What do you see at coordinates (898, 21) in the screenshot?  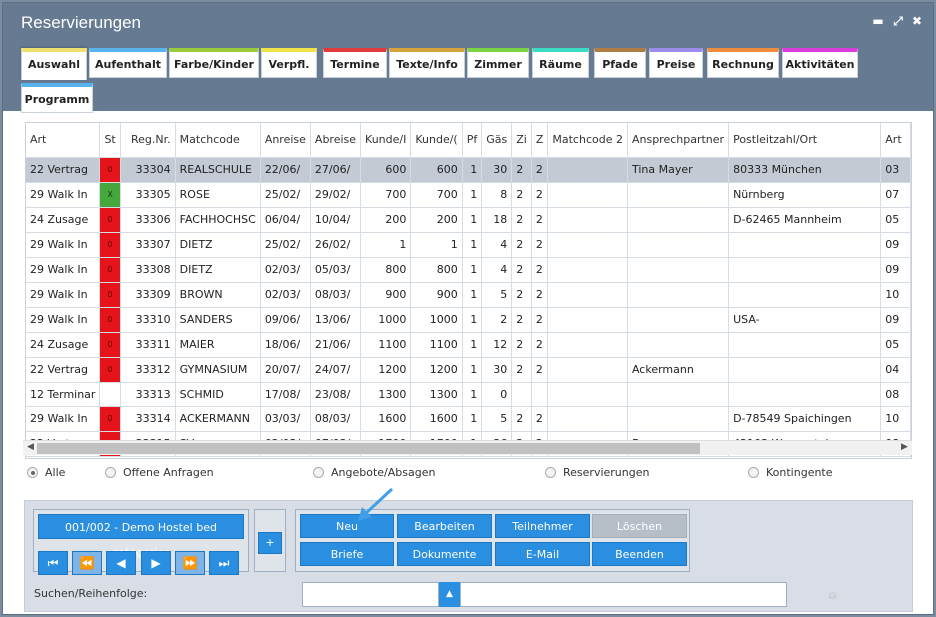 I see `maximize-icon: ⤢` at bounding box center [898, 21].